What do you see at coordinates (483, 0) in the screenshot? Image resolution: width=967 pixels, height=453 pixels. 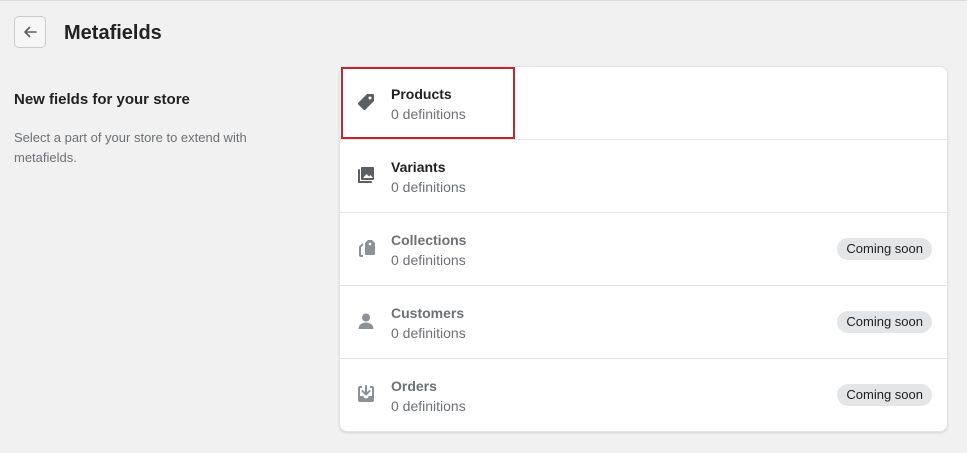 I see `top-border` at bounding box center [483, 0].